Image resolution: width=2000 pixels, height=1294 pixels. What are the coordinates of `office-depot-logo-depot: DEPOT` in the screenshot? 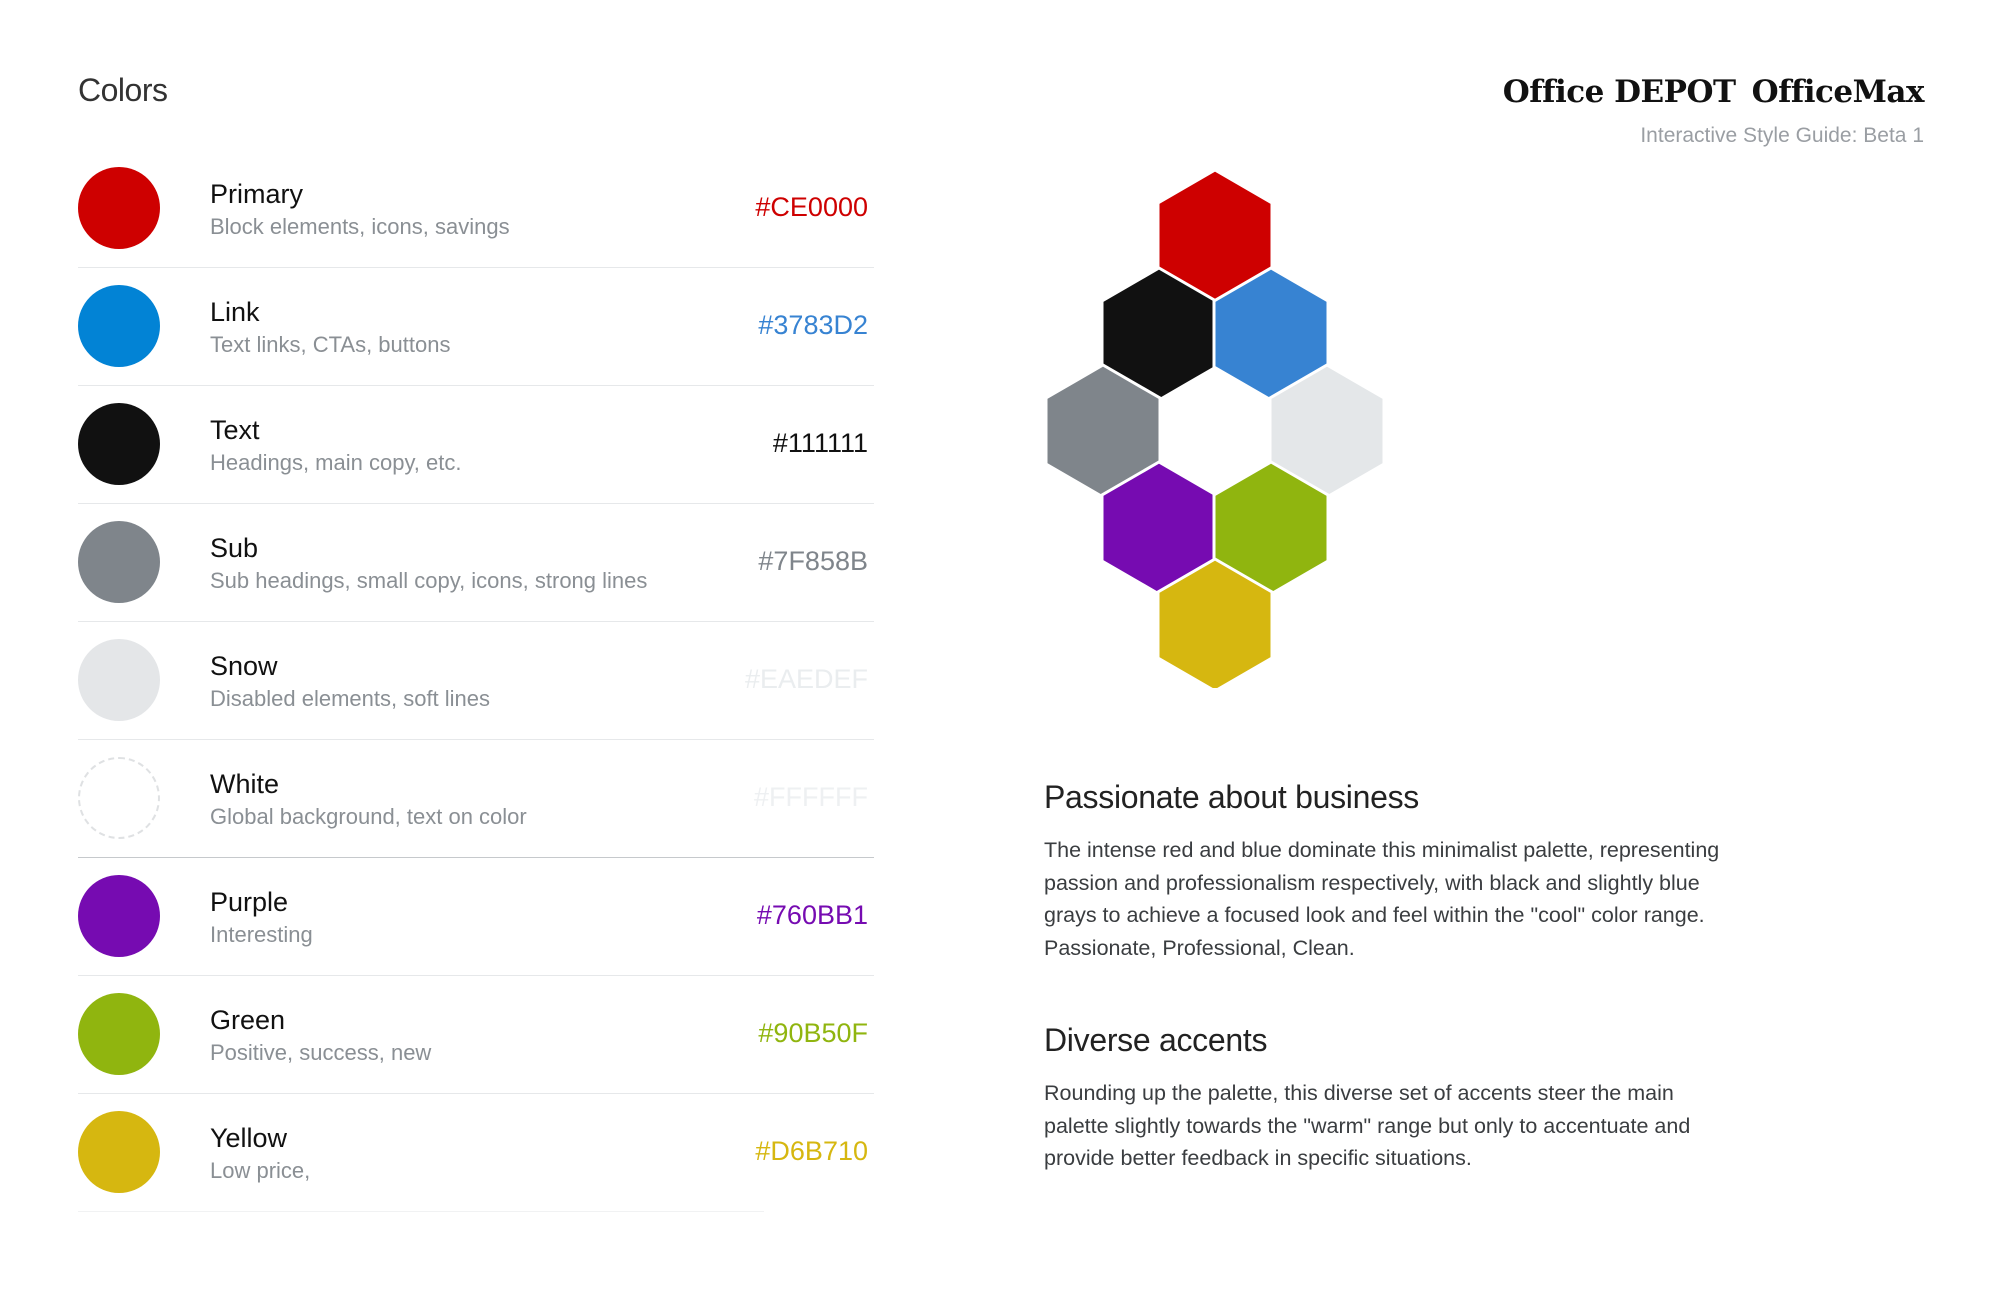 It's located at (1675, 92).